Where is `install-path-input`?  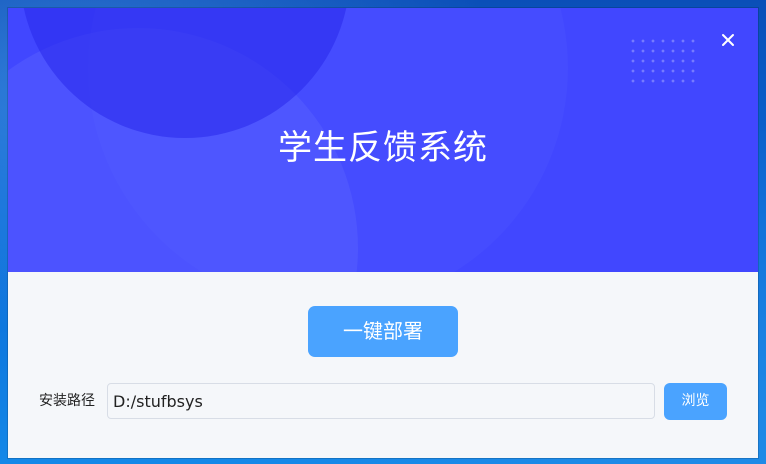
install-path-input is located at coordinates (381, 401).